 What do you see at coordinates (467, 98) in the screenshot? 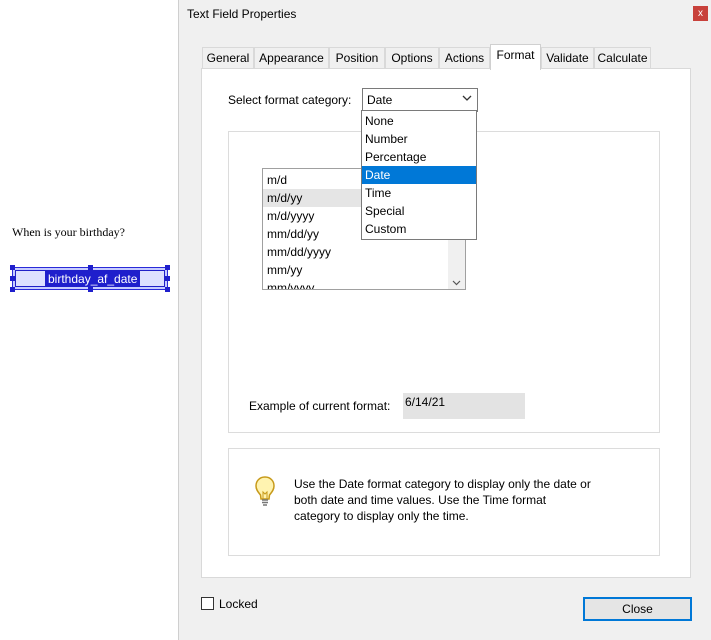
I see `chevron-down-icon` at bounding box center [467, 98].